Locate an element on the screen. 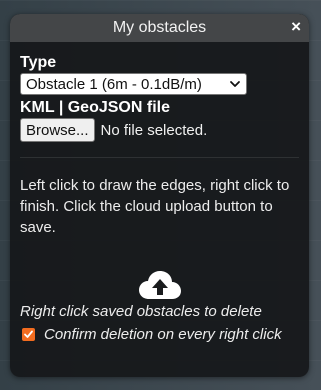 The height and width of the screenshot is (390, 321). confirm-deletion-label: Confirm deletion on every right click is located at coordinates (163, 334).